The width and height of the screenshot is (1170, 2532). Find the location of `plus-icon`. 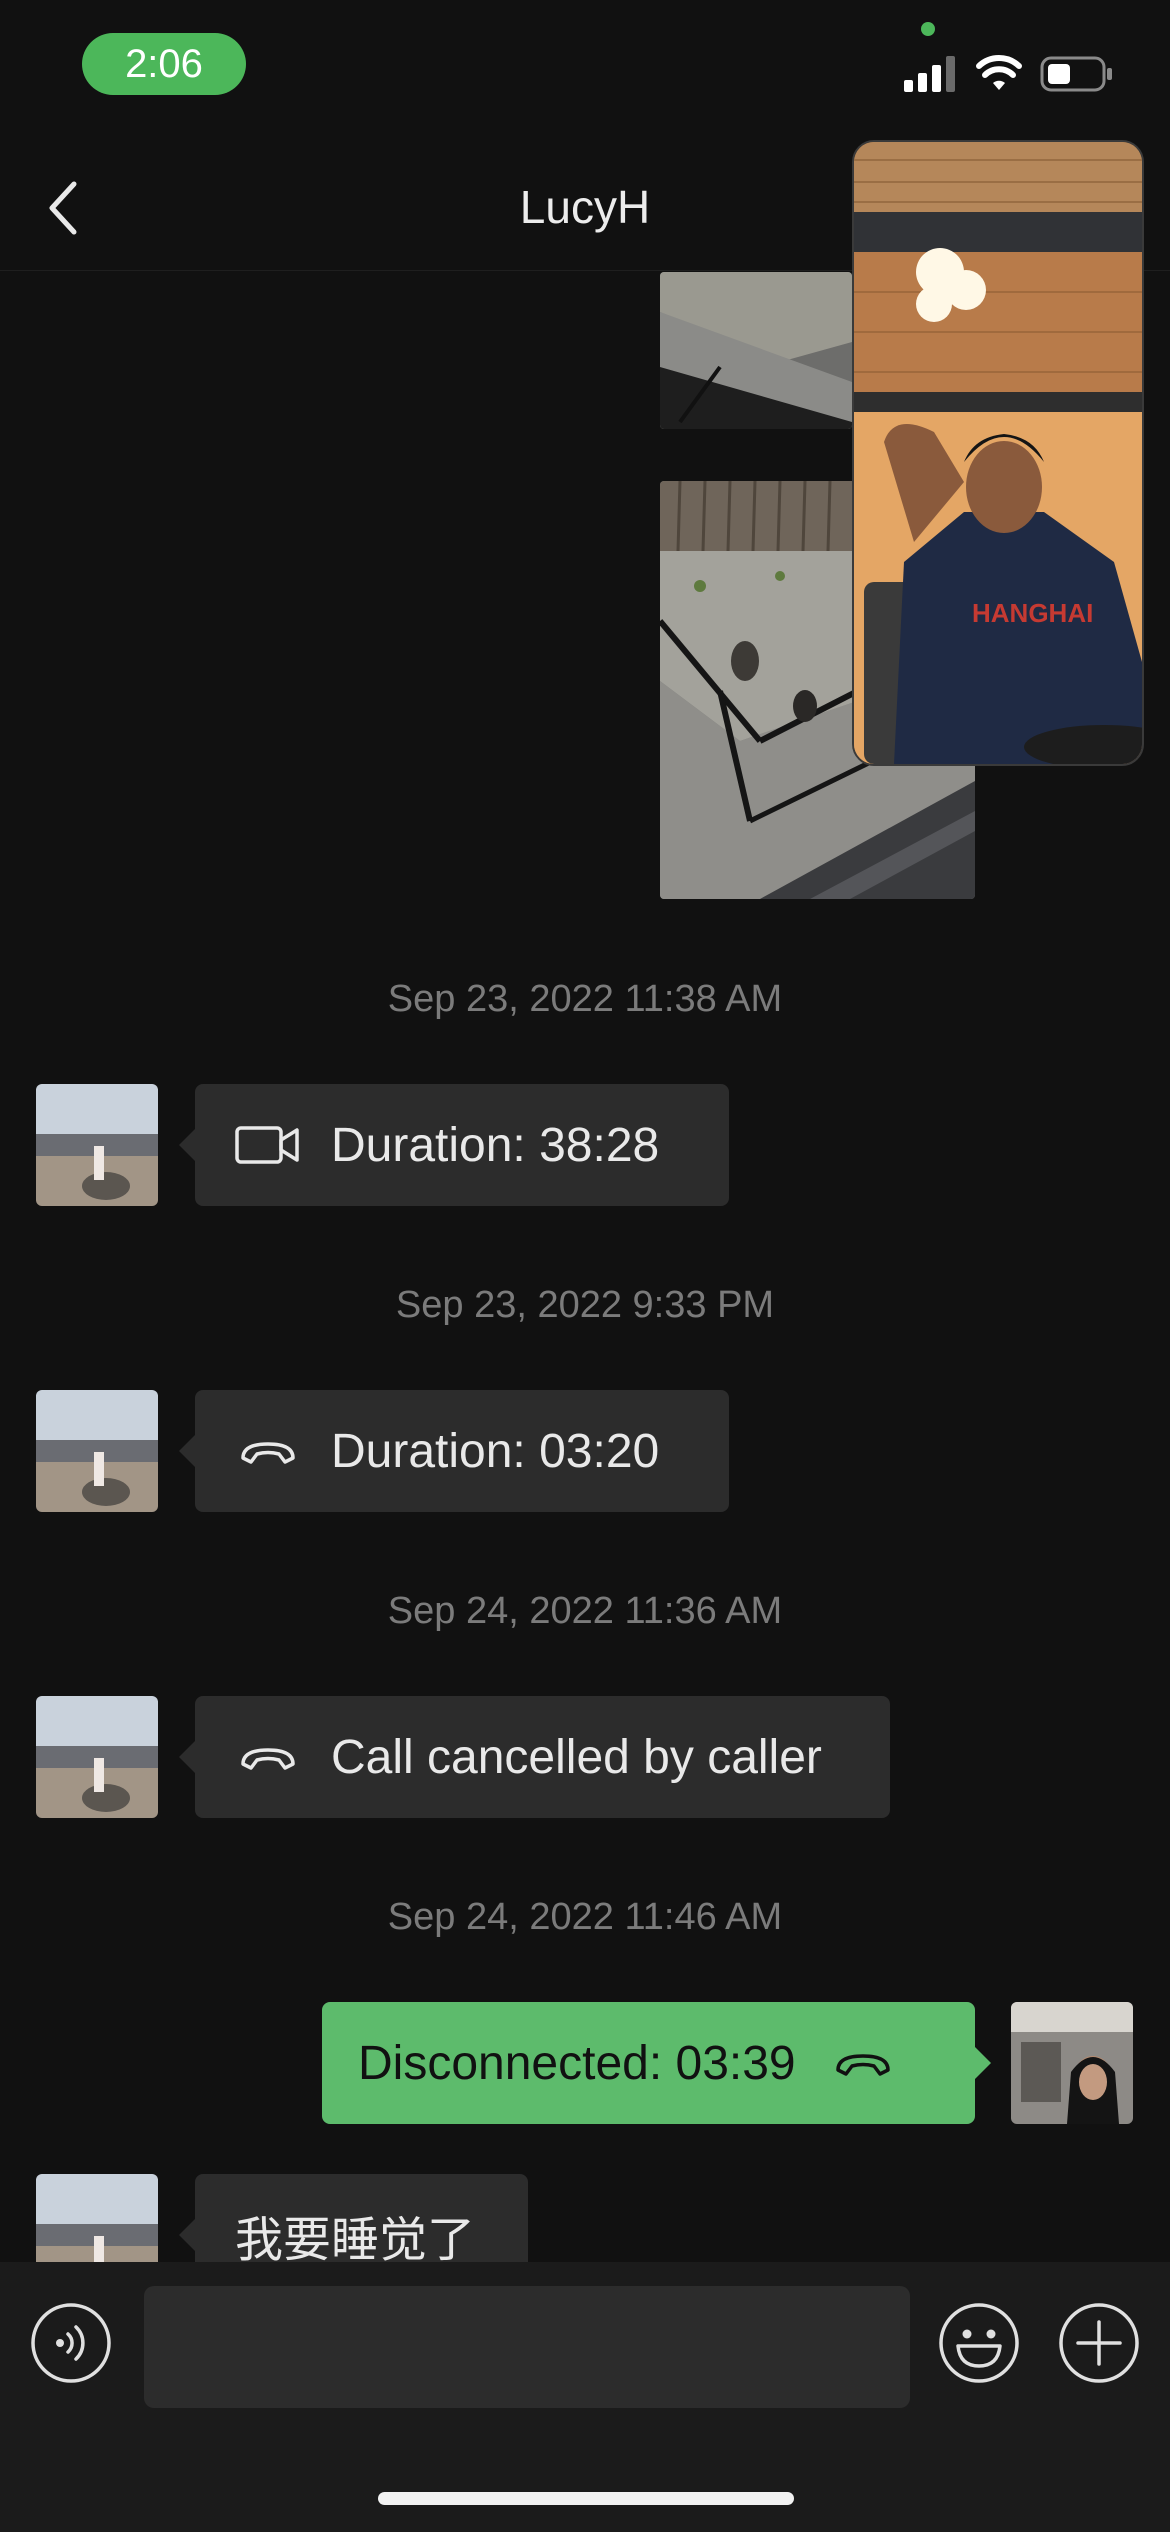

plus-icon is located at coordinates (1099, 2343).